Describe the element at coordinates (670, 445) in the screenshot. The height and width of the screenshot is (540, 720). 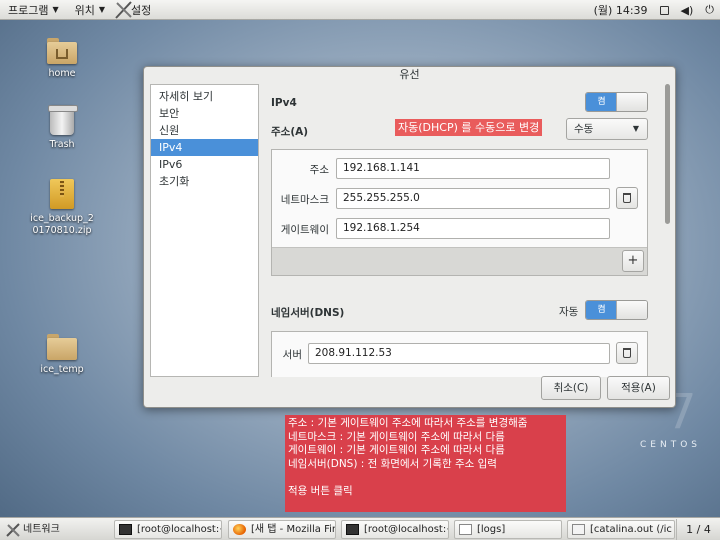
I see `centos-branding: CENTOS` at that location.